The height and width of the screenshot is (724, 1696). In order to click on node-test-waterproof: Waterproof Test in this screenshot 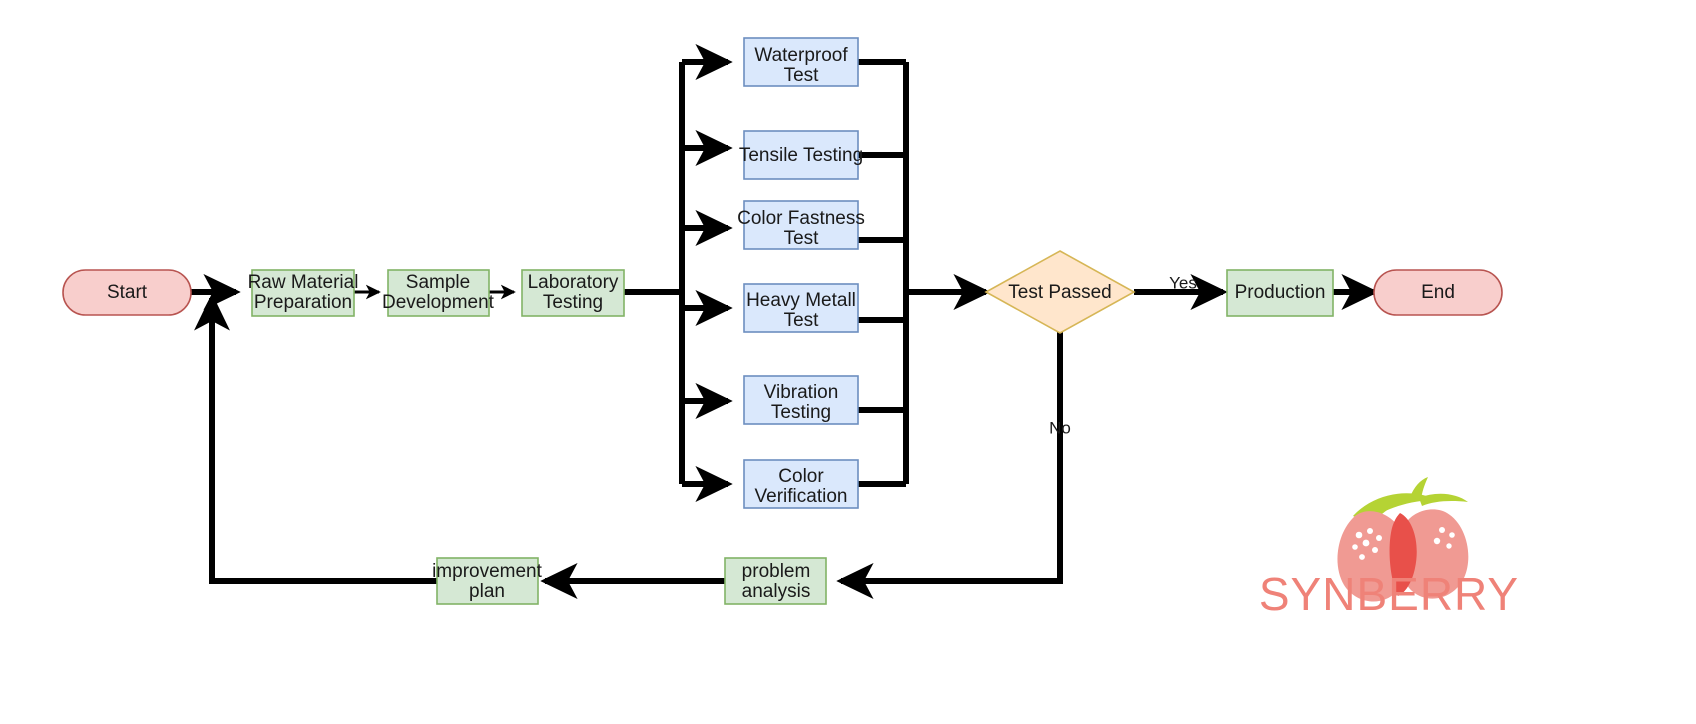, I will do `click(801, 62)`.